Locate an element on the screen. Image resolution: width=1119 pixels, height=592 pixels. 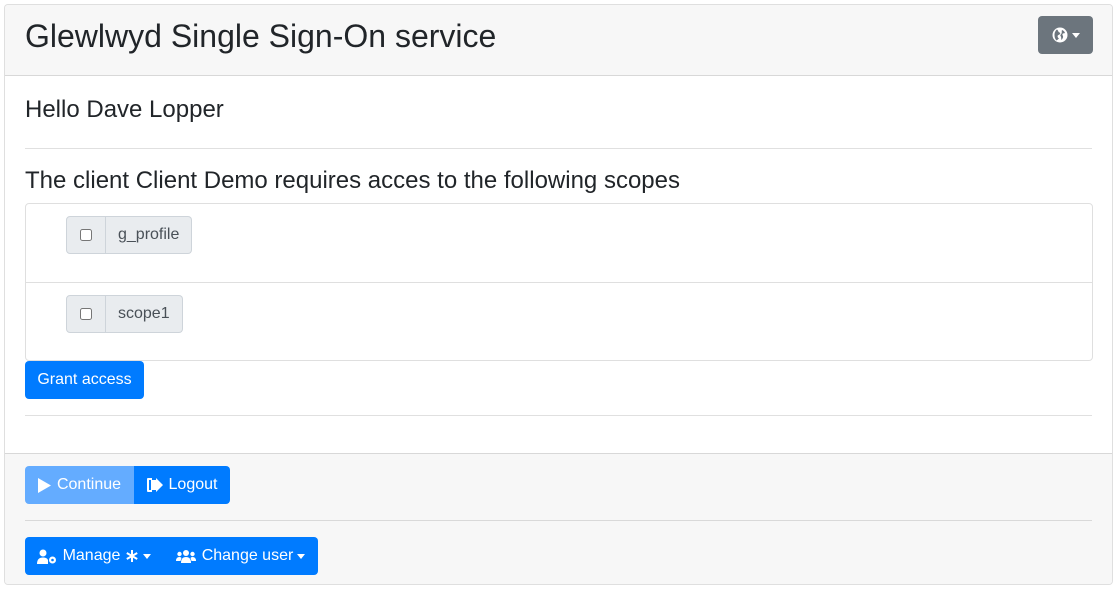
continue-button: Continue is located at coordinates (79, 485).